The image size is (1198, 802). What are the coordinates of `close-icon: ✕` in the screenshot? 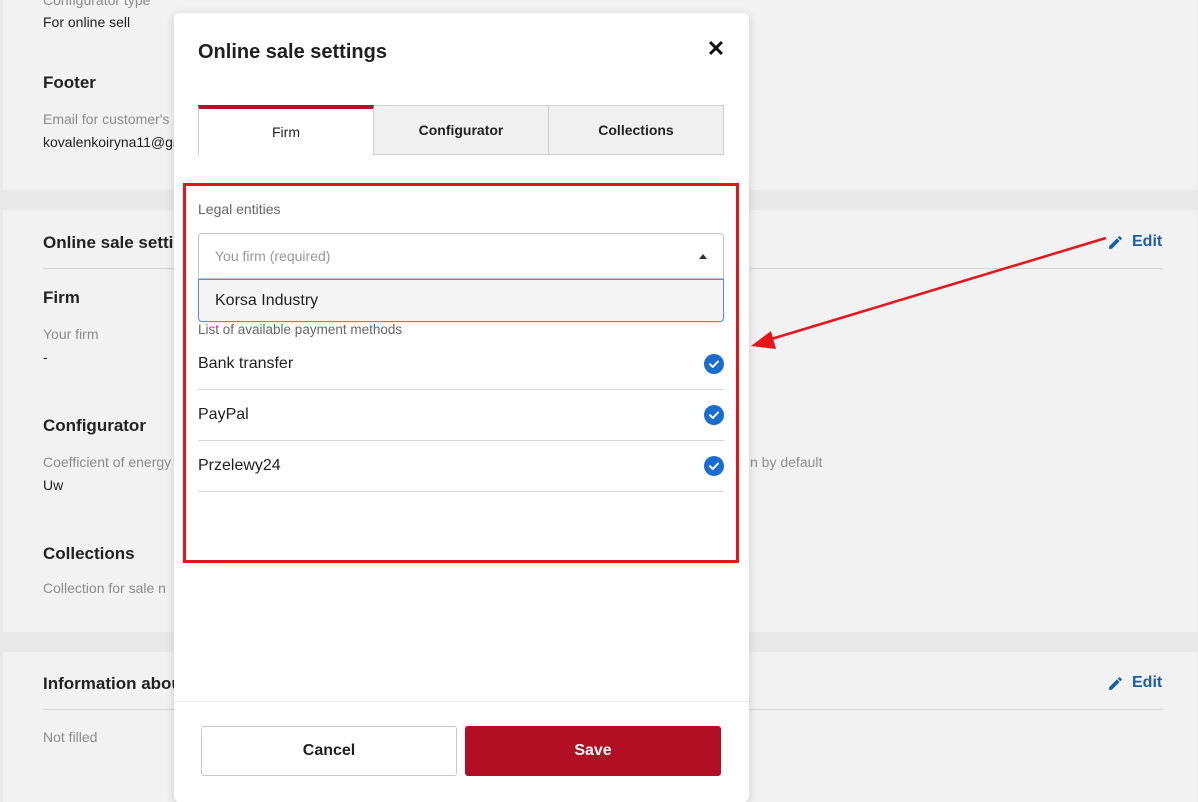 It's located at (716, 49).